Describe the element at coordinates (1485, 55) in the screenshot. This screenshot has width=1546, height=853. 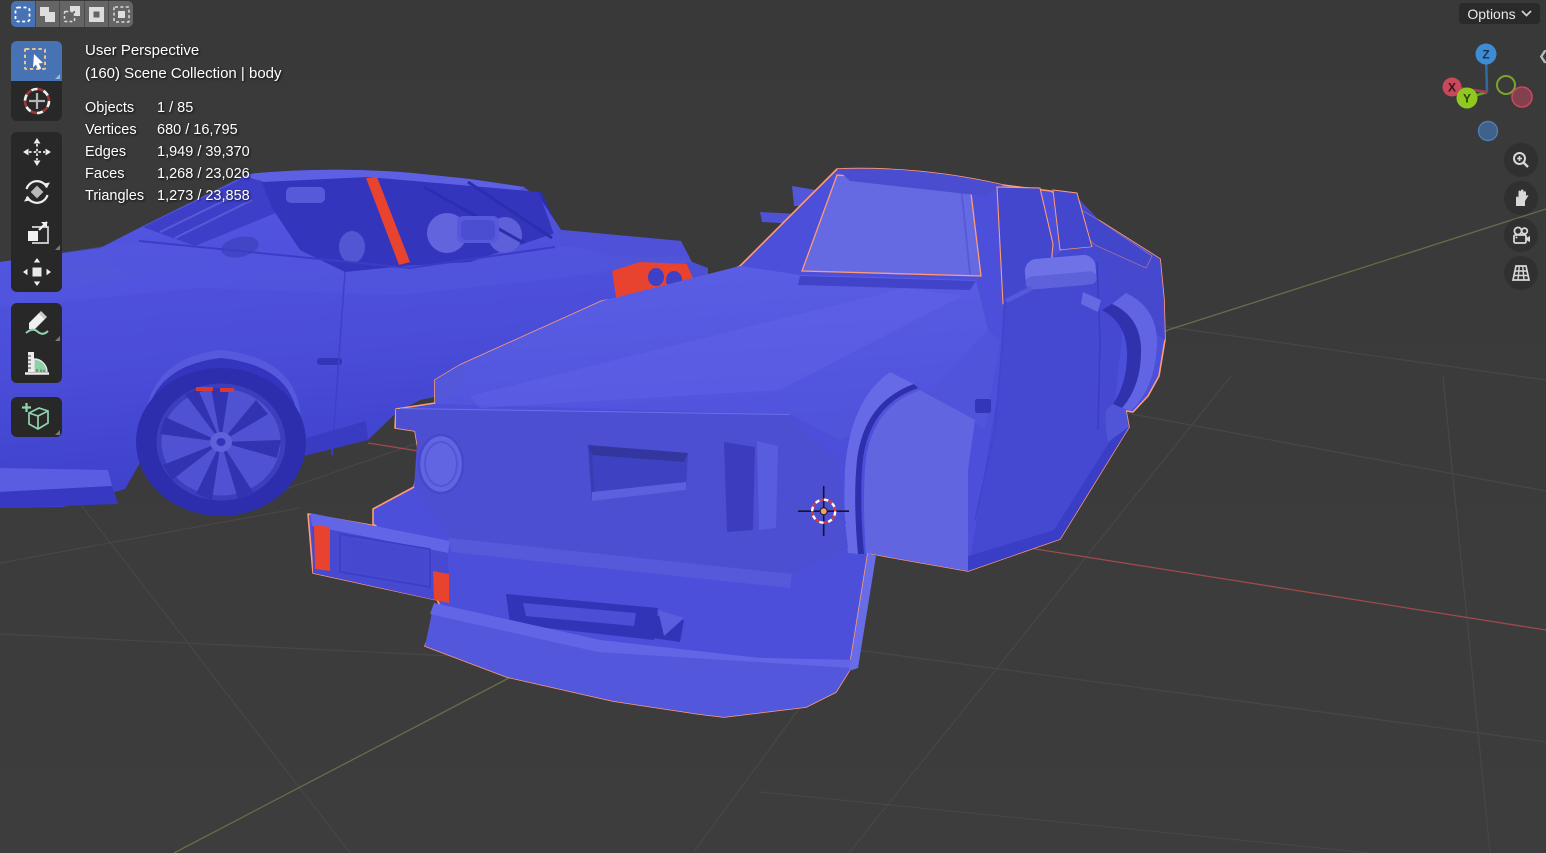
I see `svg-text: Z` at that location.